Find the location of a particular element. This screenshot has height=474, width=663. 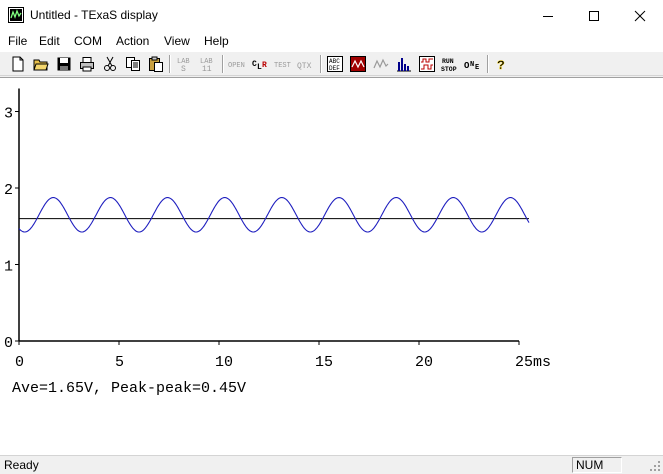

y-tick-label: 3 is located at coordinates (8, 114).